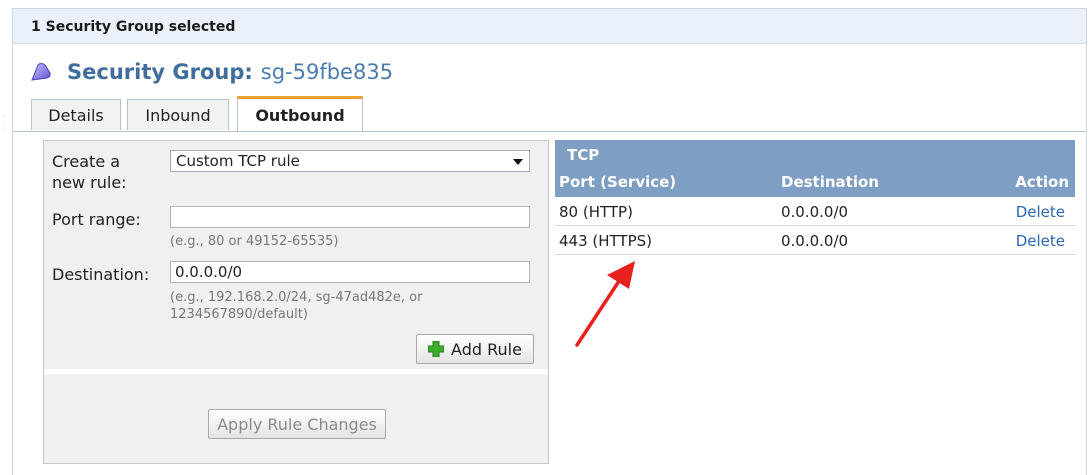  Describe the element at coordinates (239, 314) in the screenshot. I see `destination-hint-line2: 1234567890/default)` at that location.